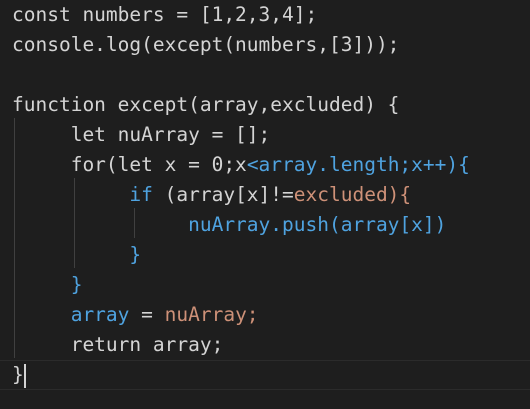 Image resolution: width=530 pixels, height=409 pixels. I want to click on code-token: console.log(except(numbers,[3]));, so click(206, 44).